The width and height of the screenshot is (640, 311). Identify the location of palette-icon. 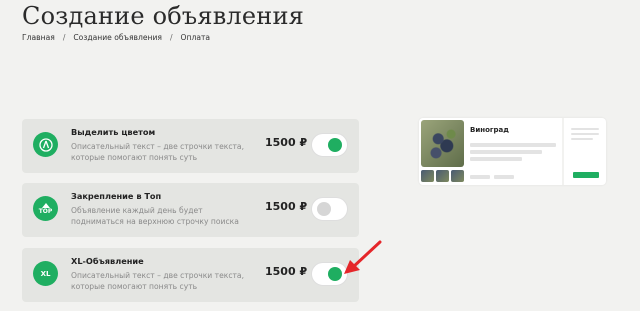
(45, 144).